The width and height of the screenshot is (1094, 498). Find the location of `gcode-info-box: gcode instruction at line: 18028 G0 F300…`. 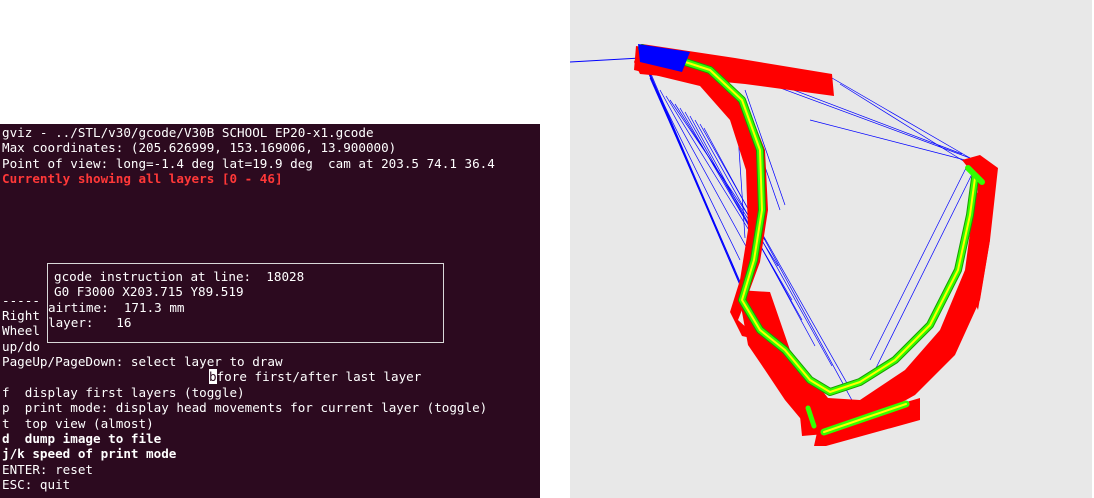

gcode-info-box: gcode instruction at line: 18028 G0 F300… is located at coordinates (245, 303).